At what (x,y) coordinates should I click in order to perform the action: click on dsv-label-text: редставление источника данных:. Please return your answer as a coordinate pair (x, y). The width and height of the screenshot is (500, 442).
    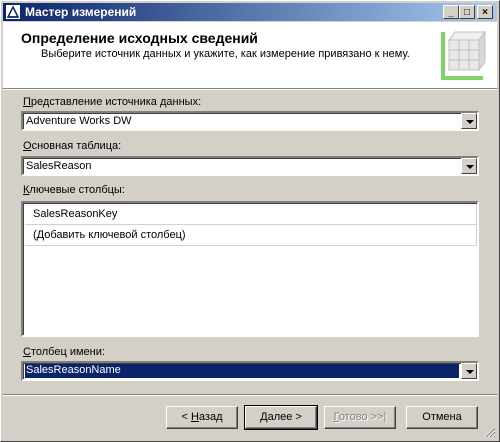
    Looking at the image, I should click on (116, 102).